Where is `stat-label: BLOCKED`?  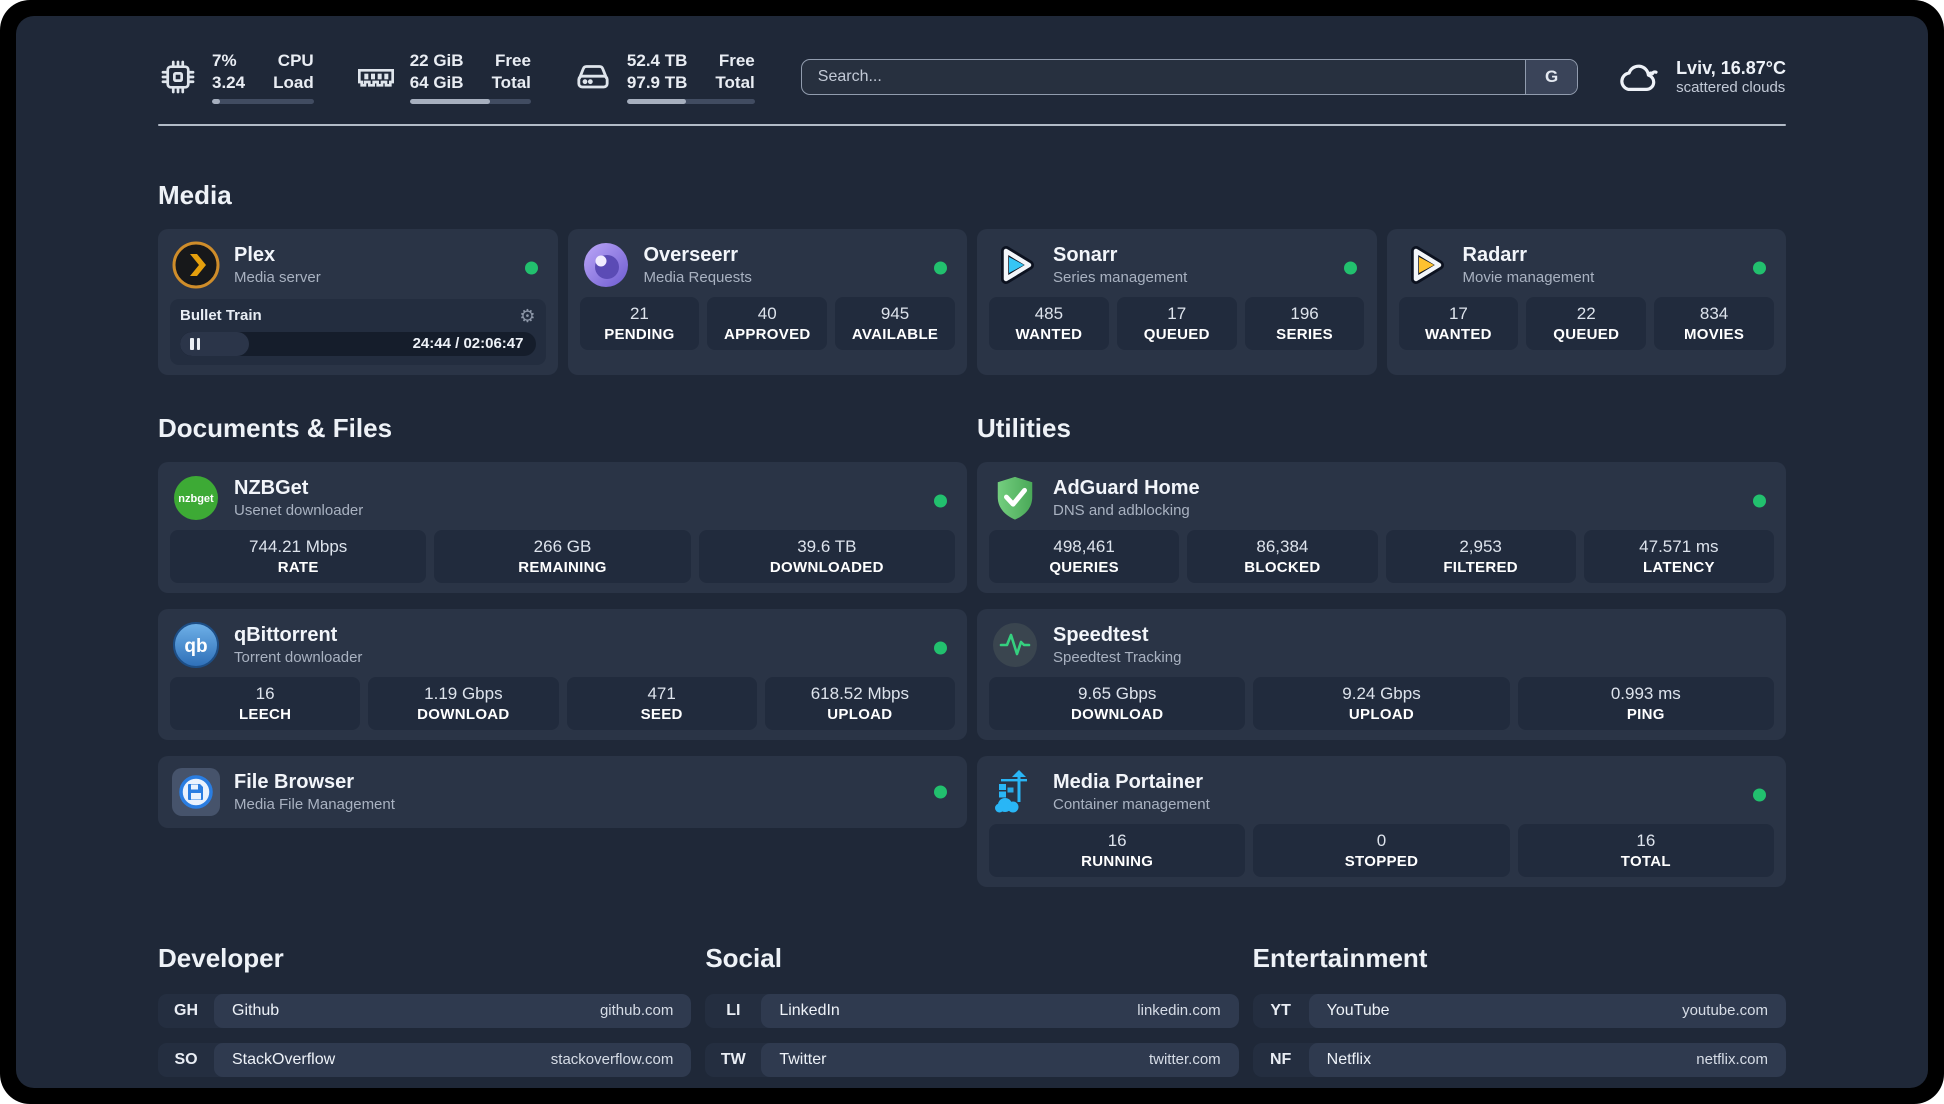 stat-label: BLOCKED is located at coordinates (1282, 567).